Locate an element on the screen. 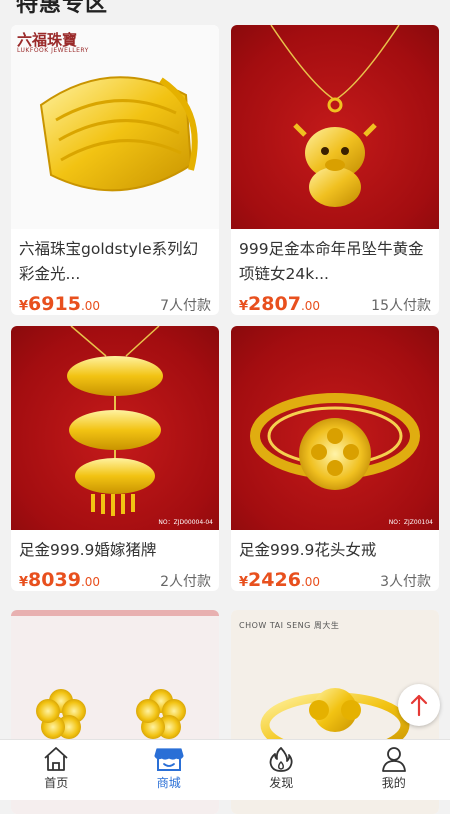 This screenshot has height=814, width=450. product-image is located at coordinates (335, 127).